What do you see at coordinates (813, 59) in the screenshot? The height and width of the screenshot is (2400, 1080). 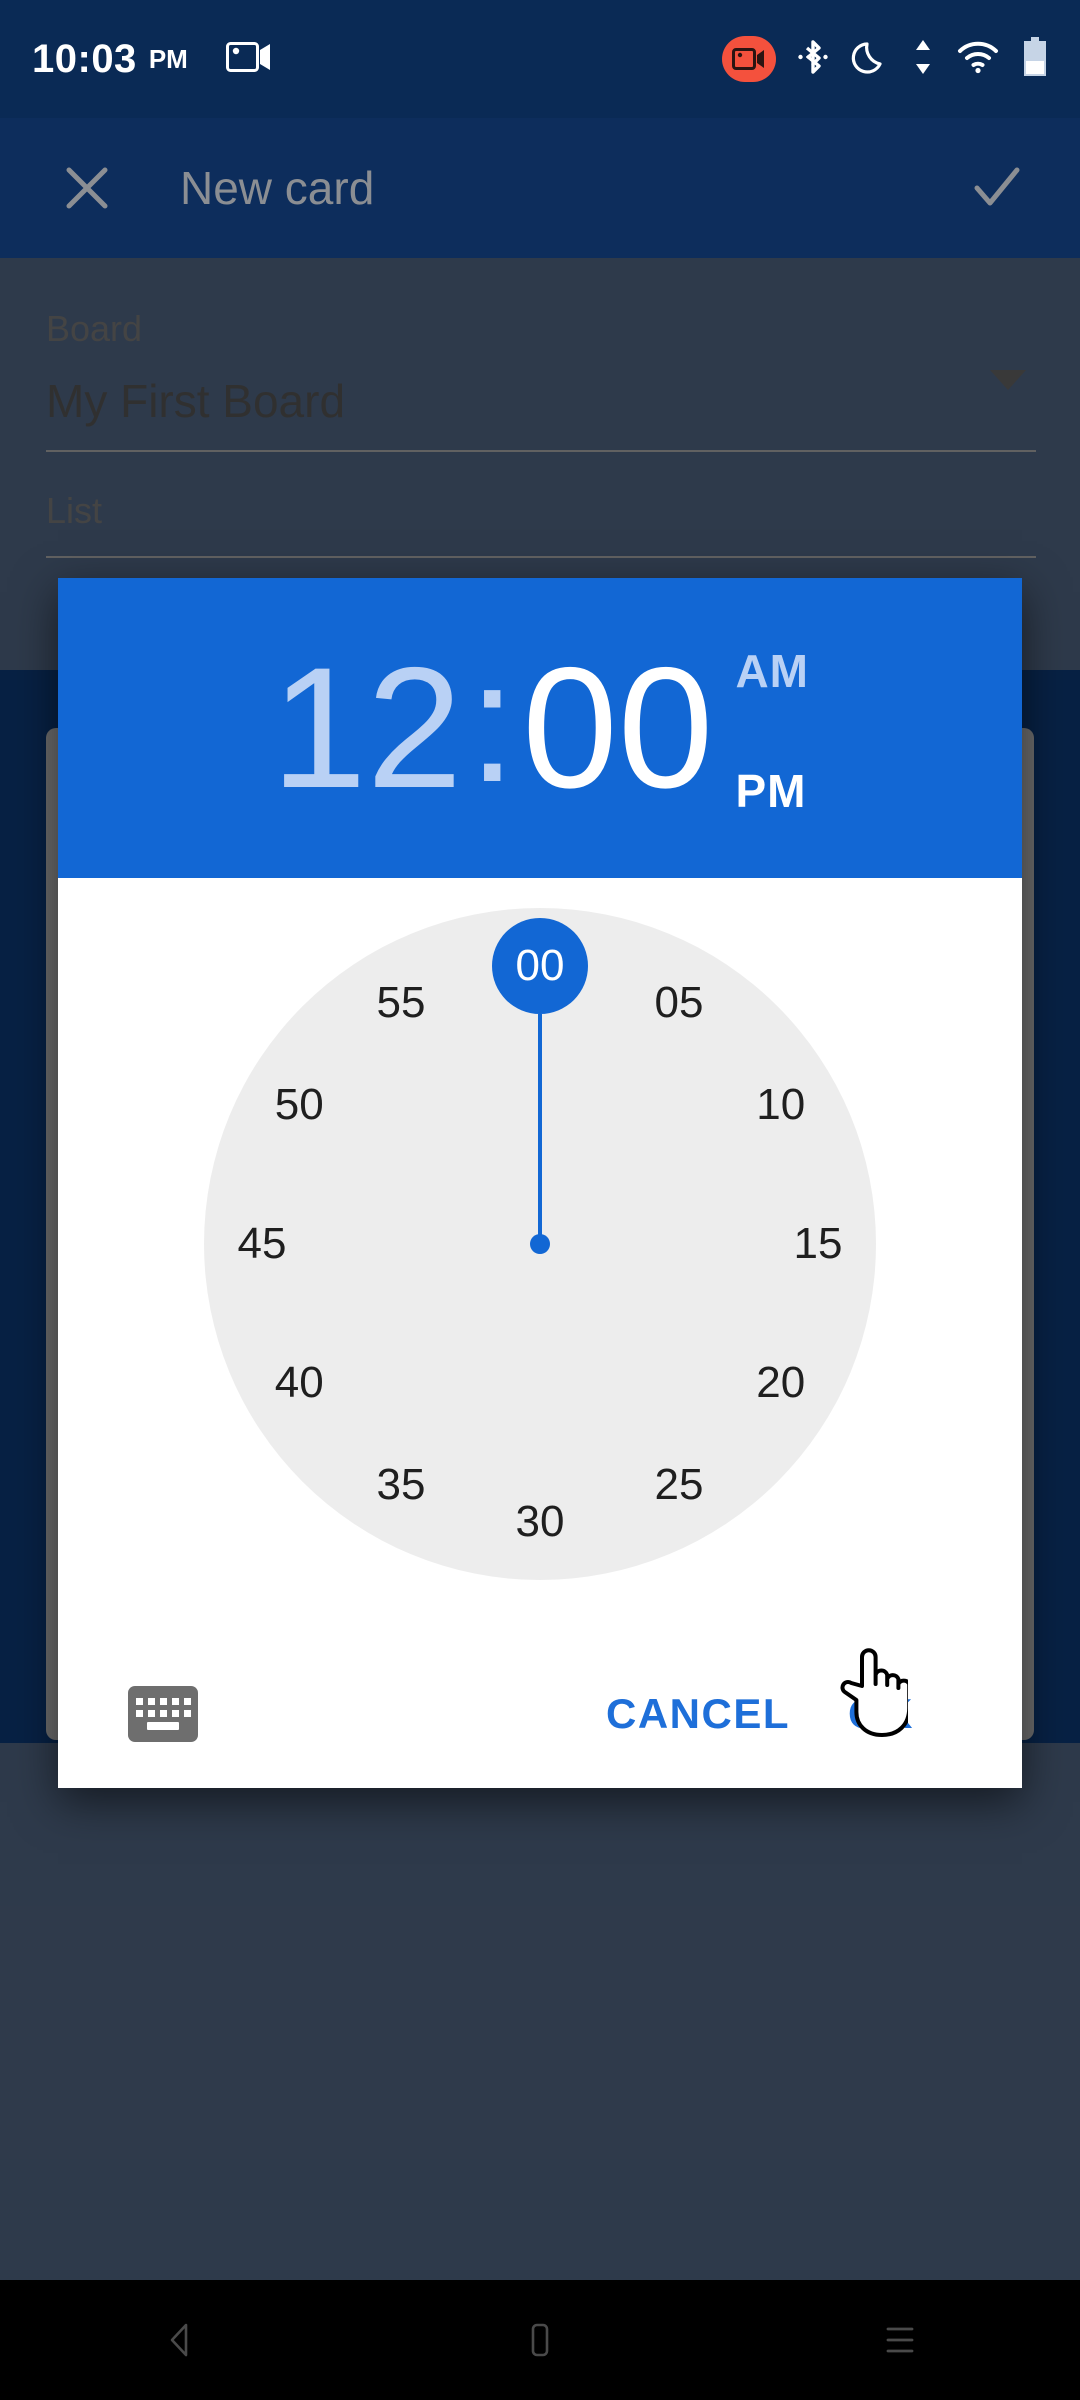 I see `bluetooth-icon` at bounding box center [813, 59].